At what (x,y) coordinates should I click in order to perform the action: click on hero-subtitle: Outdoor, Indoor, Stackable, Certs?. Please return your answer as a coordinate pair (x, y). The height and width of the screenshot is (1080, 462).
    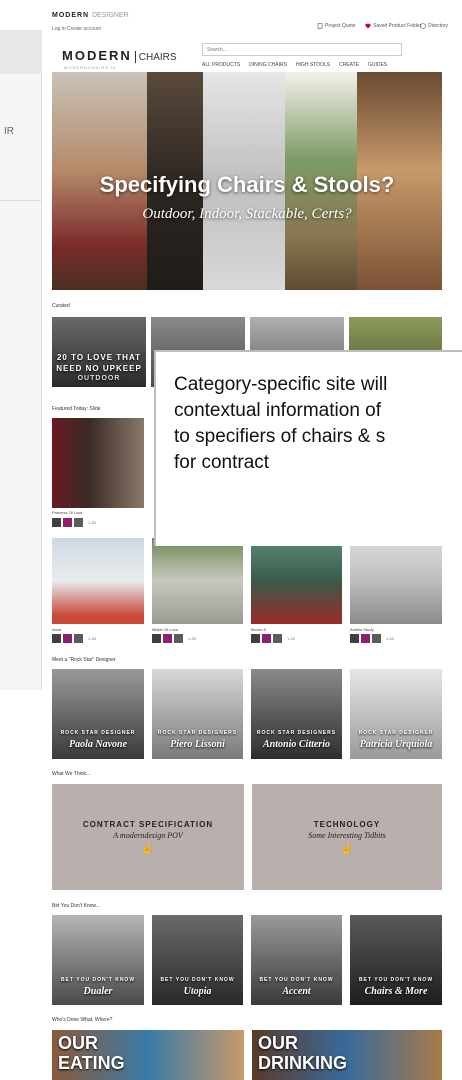
    Looking at the image, I should click on (247, 214).